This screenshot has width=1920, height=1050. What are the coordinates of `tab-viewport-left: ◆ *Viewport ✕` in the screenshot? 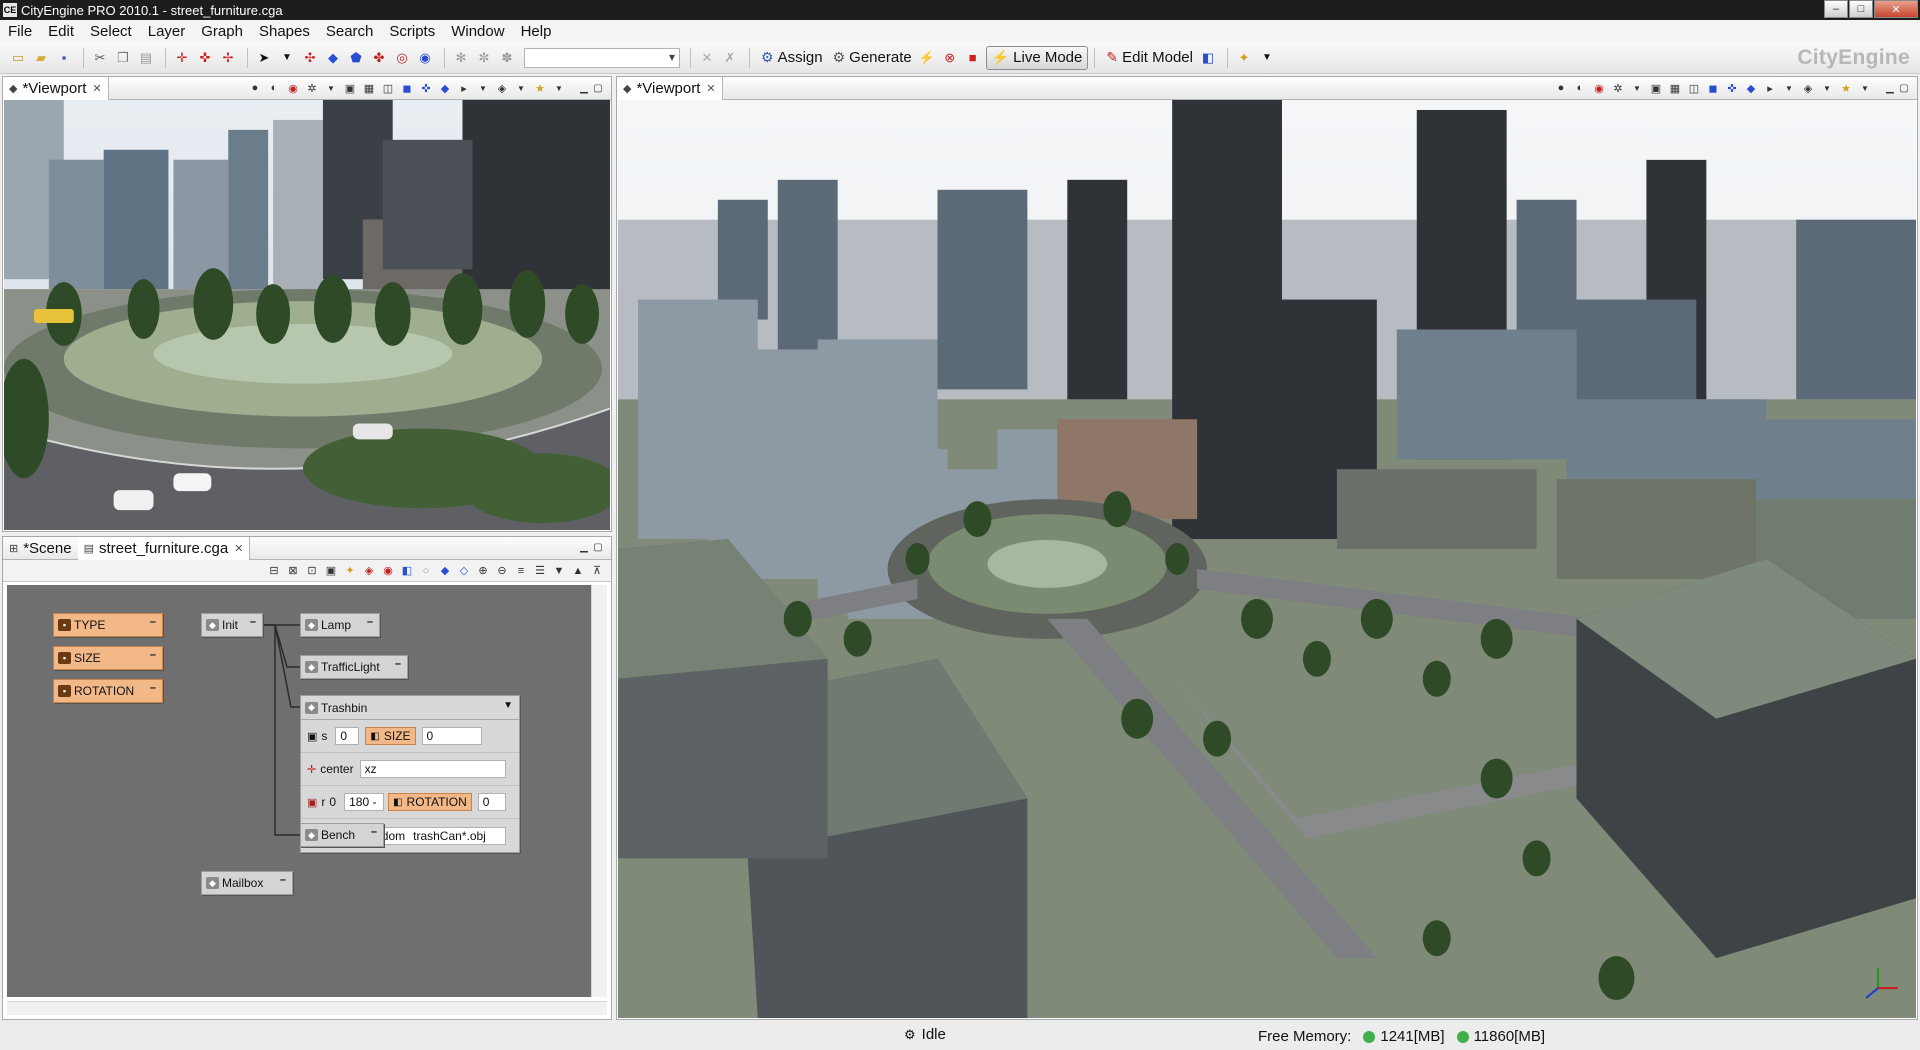 It's located at (56, 88).